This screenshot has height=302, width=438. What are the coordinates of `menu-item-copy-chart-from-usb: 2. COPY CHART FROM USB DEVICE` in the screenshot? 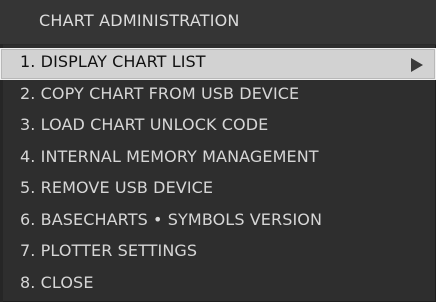 It's located at (218, 96).